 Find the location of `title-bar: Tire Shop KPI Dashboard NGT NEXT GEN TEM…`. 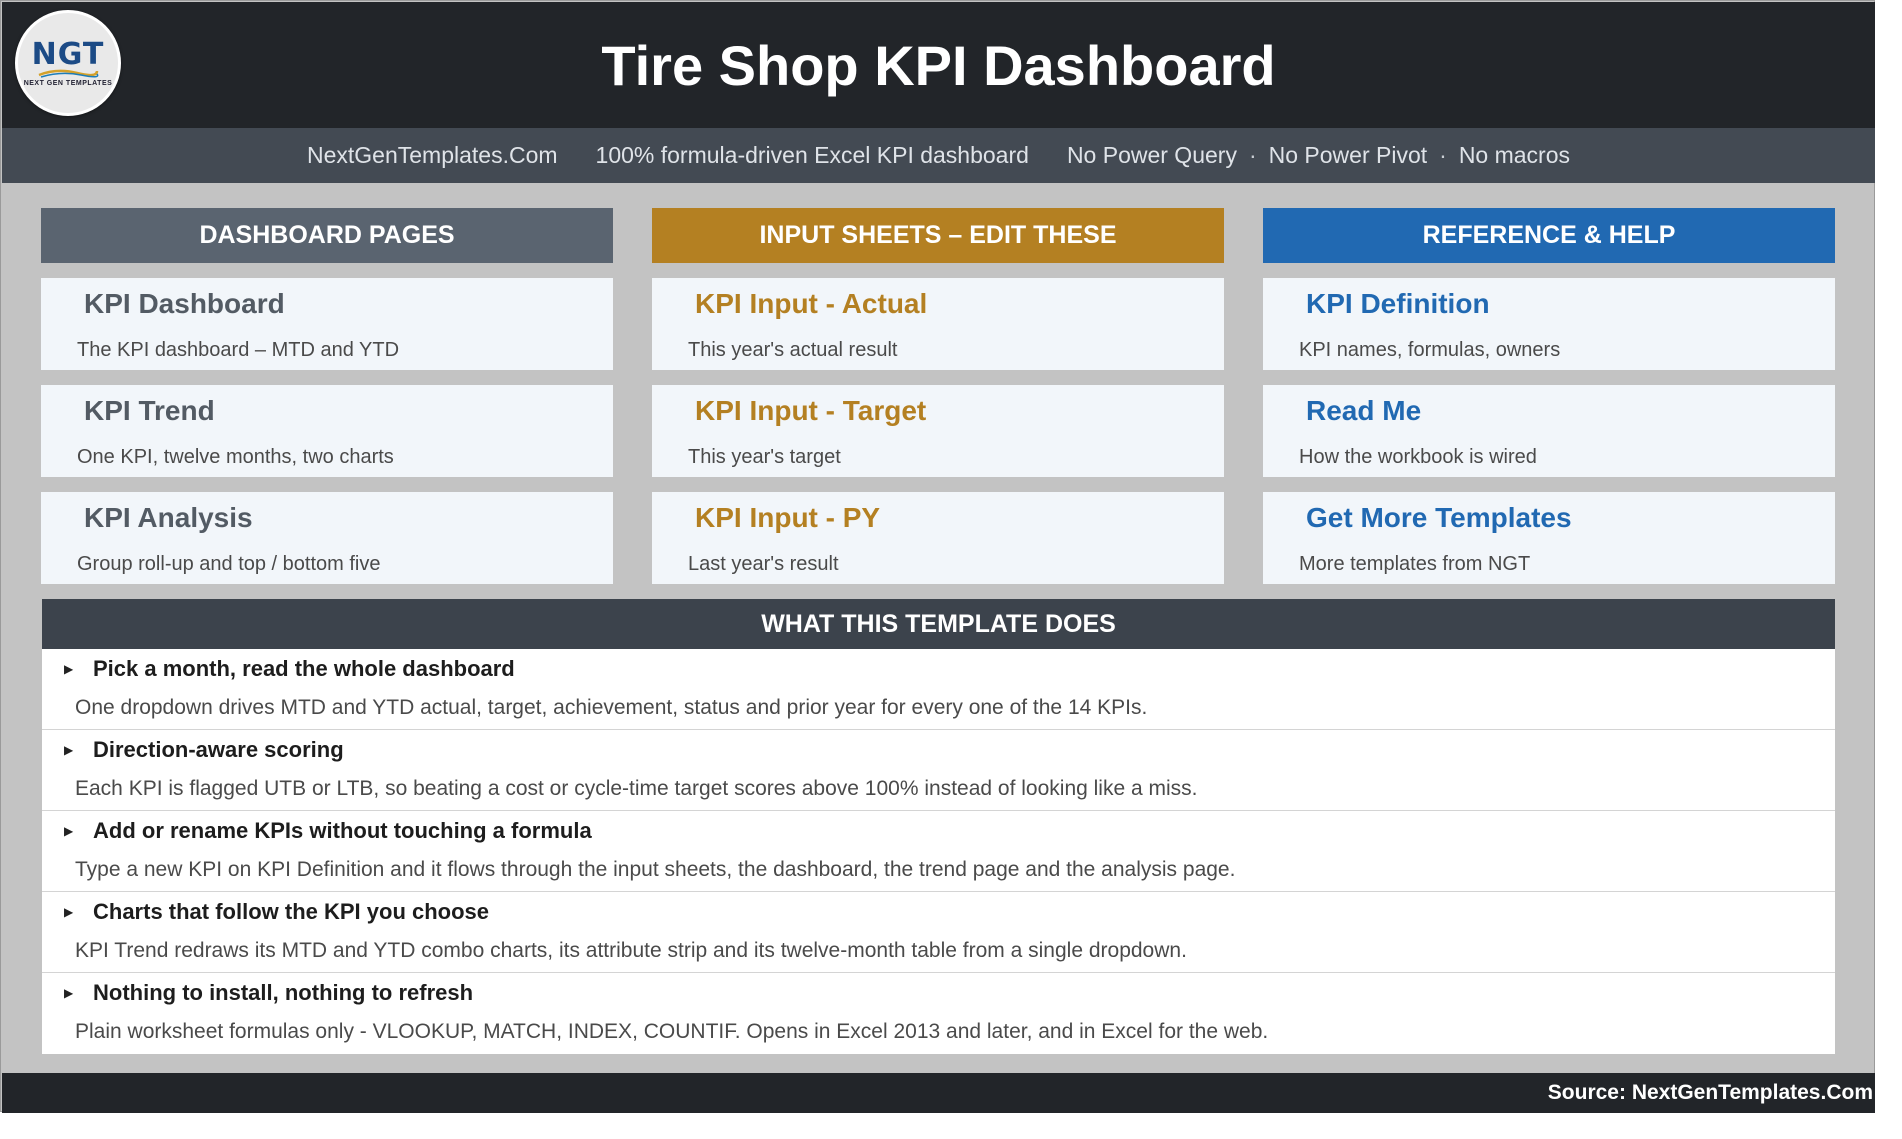

title-bar: Tire Shop KPI Dashboard NGT NEXT GEN TEM… is located at coordinates (938, 65).